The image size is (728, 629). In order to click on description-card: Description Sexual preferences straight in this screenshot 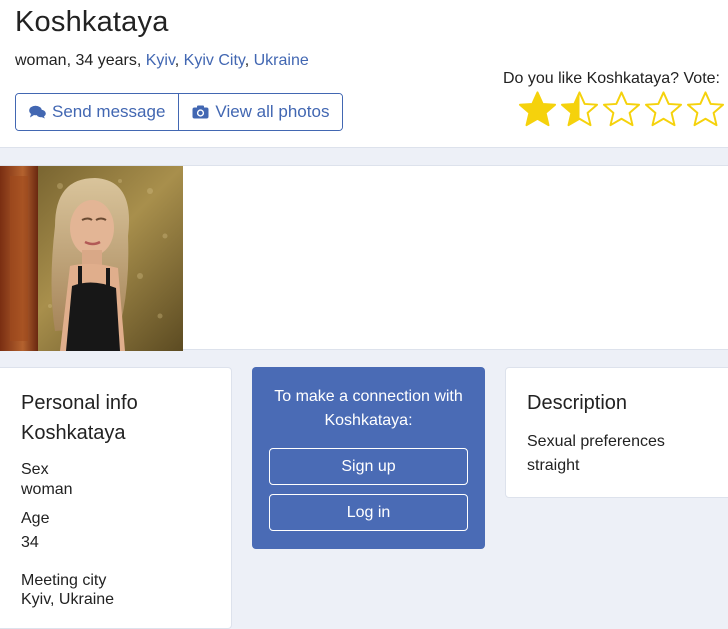, I will do `click(616, 432)`.